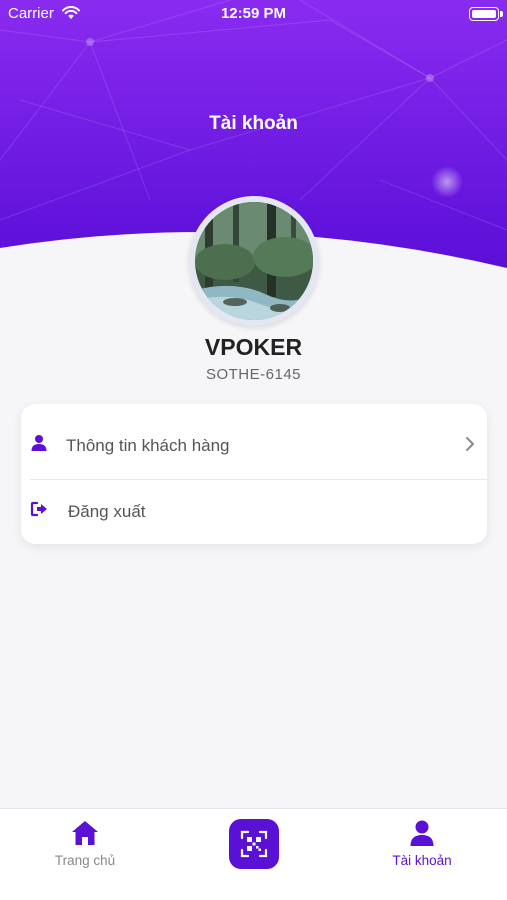 This screenshot has height=900, width=507. I want to click on menu-item-logout: Đăng xuất, so click(254, 510).